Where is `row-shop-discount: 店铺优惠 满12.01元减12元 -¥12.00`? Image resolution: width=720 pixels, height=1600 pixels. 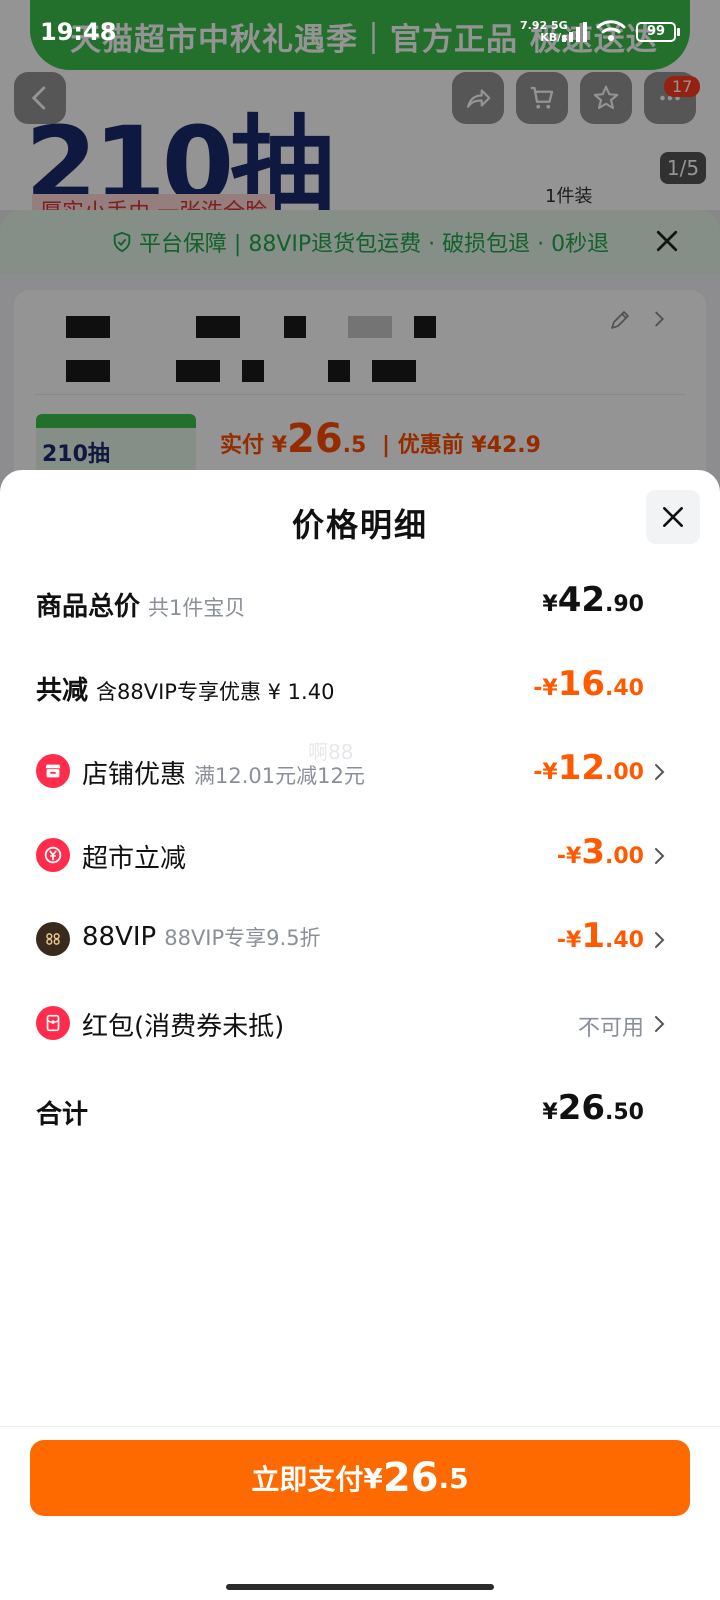 row-shop-discount: 店铺优惠 满12.01元减12元 -¥12.00 is located at coordinates (360, 772).